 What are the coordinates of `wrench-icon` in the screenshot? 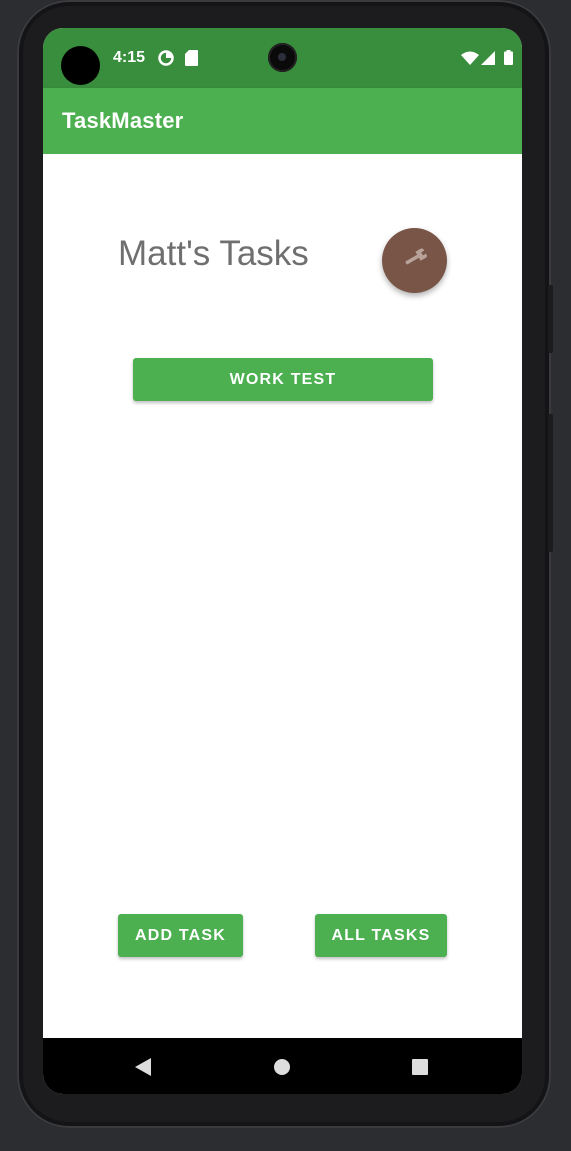 It's located at (415, 260).